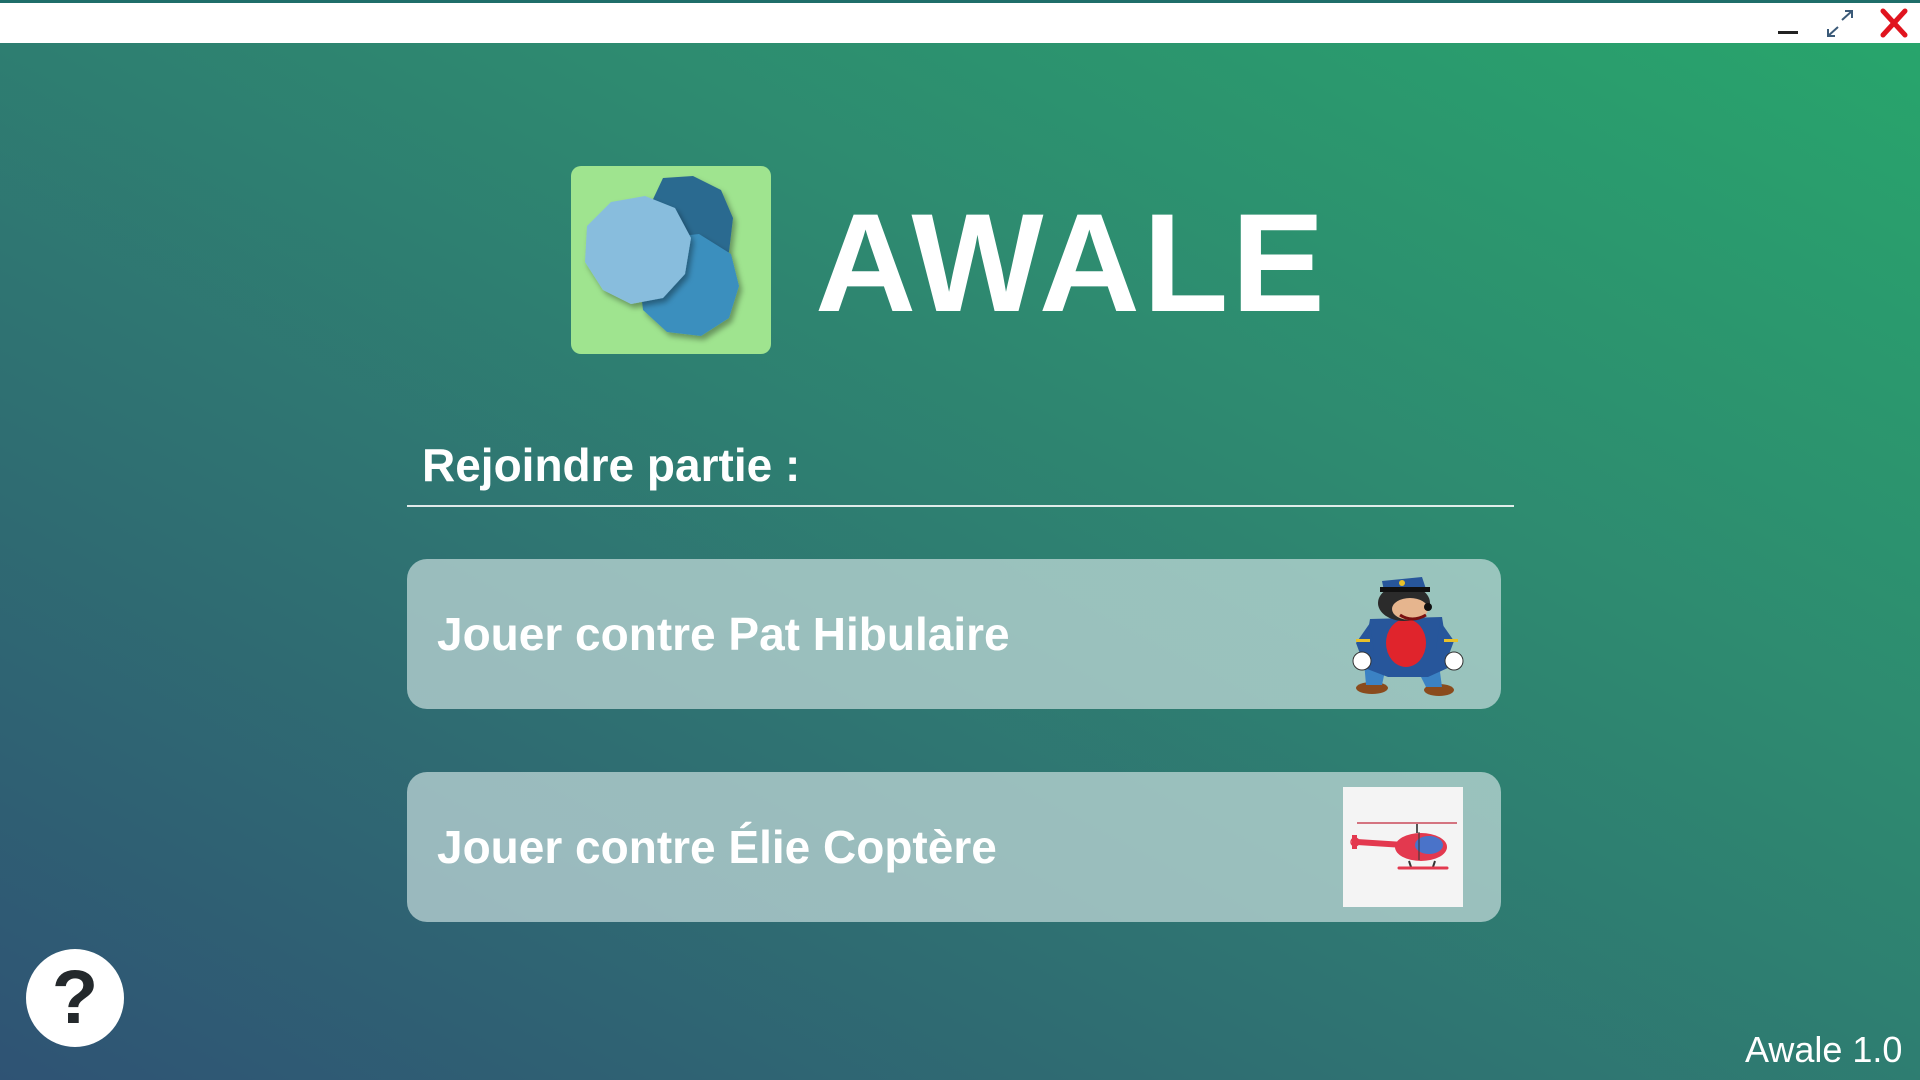 This screenshot has width=1920, height=1080. I want to click on close-button, so click(1895, 24).